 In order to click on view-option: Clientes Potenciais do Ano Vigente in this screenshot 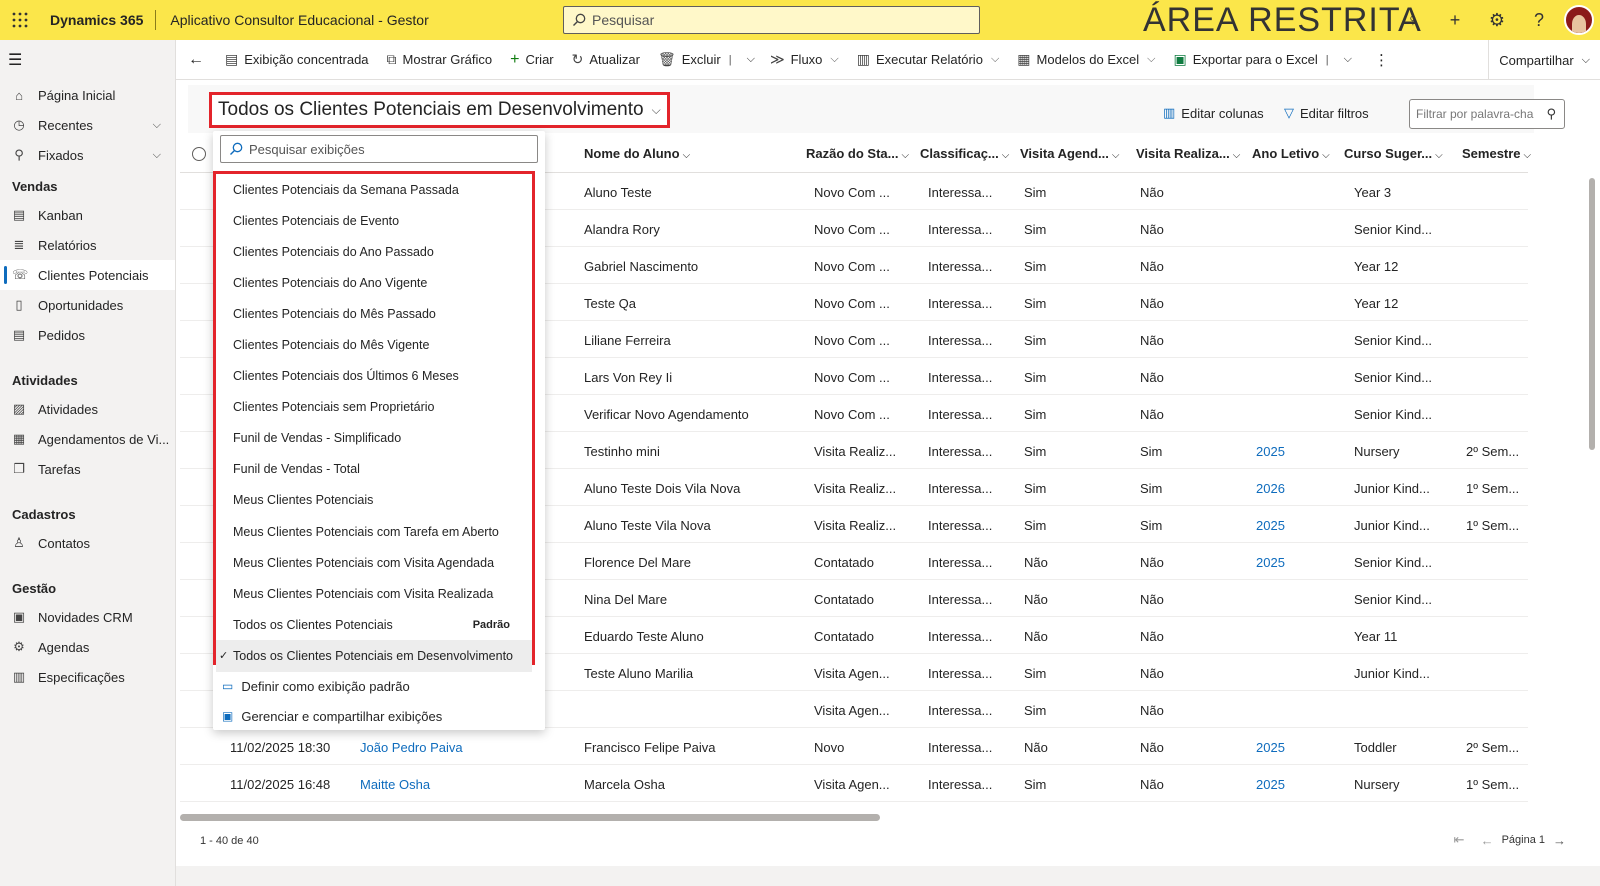, I will do `click(374, 282)`.